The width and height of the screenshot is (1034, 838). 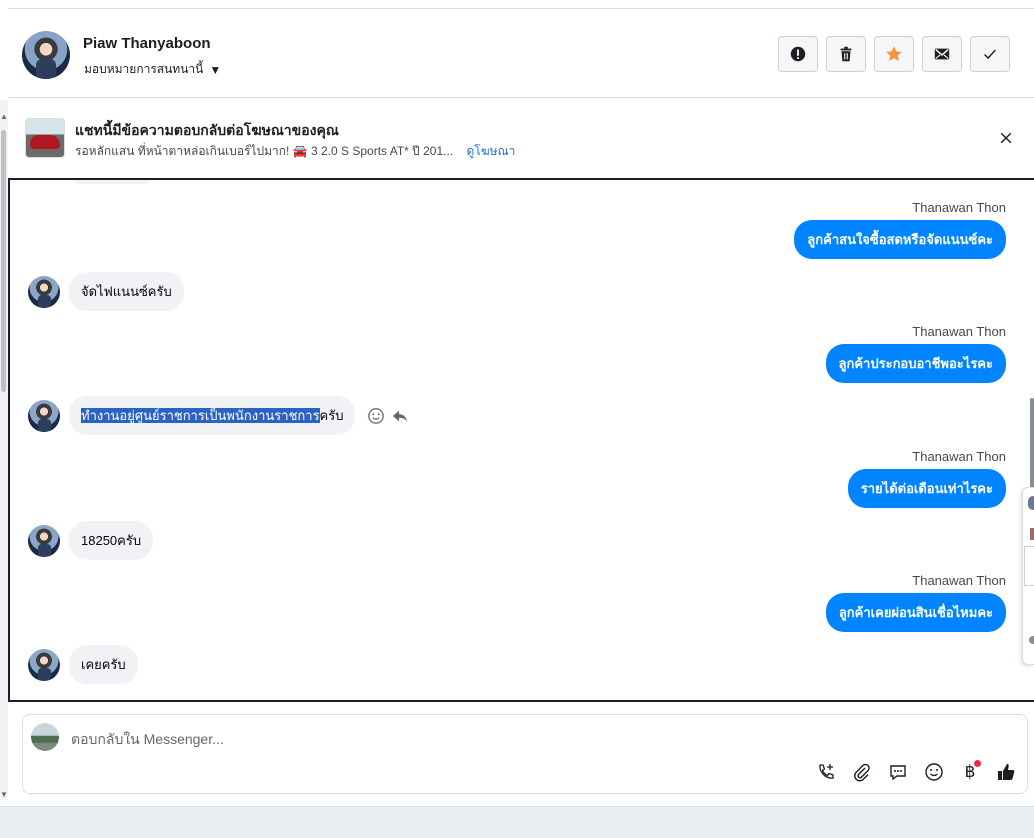 I want to click on close-icon, so click(x=1006, y=138).